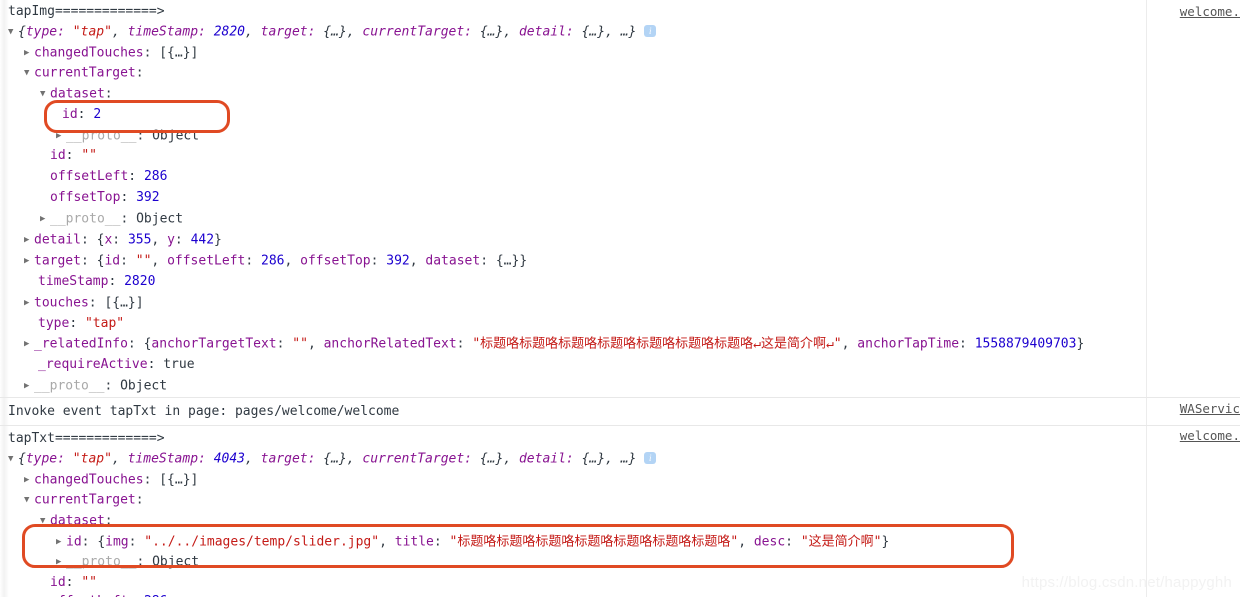  Describe the element at coordinates (1126, 582) in the screenshot. I see `watermark: https://blog.csdn.net/happyghh` at that location.